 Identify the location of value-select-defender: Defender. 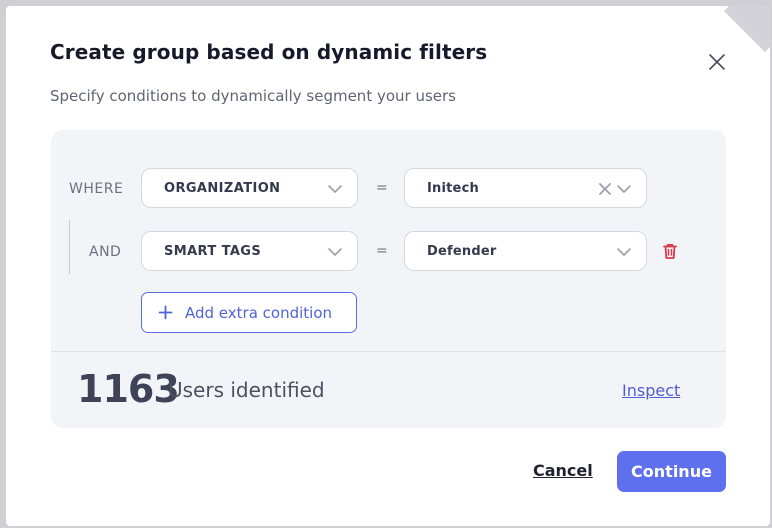
(525, 251).